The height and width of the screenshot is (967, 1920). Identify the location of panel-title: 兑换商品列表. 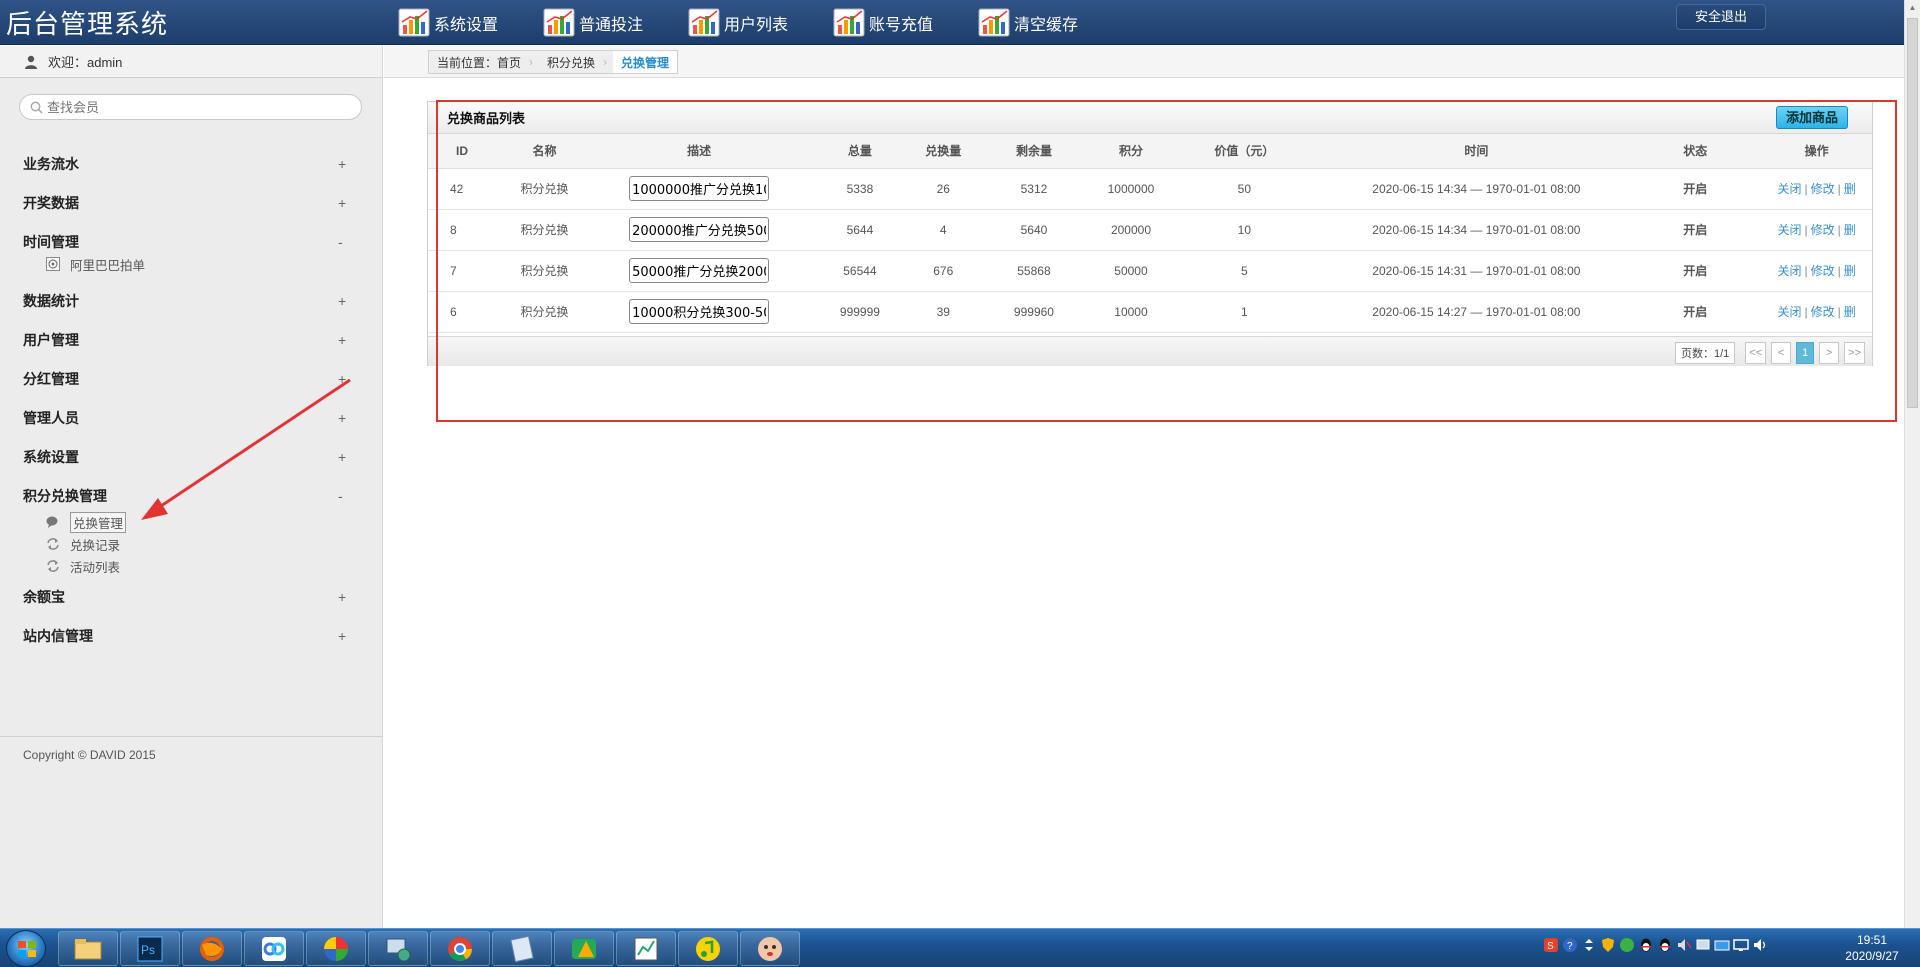
(486, 118).